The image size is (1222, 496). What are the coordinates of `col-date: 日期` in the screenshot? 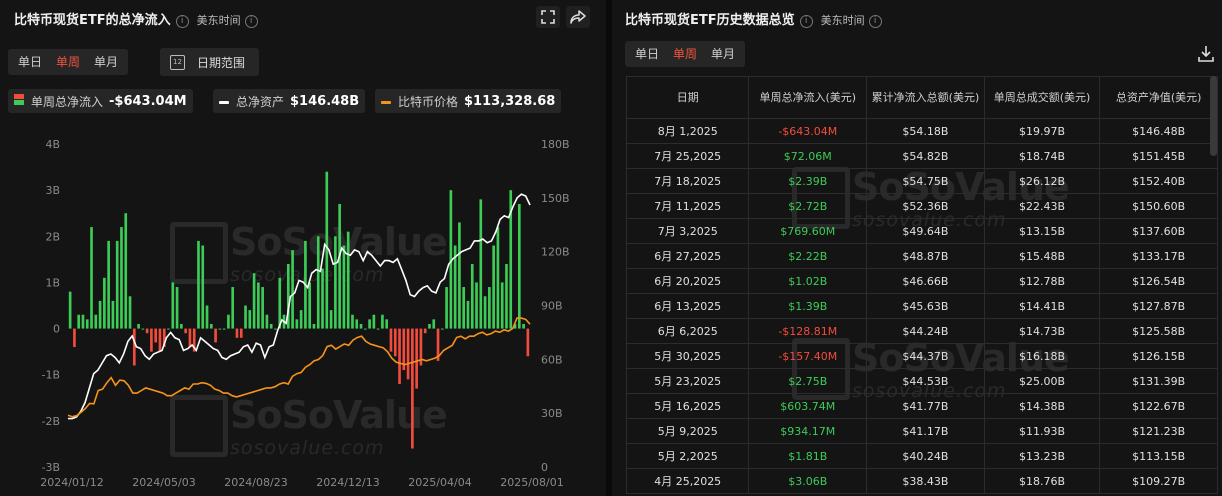 It's located at (688, 97).